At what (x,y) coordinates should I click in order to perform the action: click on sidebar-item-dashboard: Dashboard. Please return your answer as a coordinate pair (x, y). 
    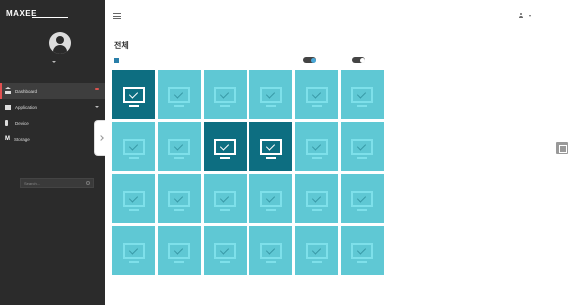
    Looking at the image, I should click on (52, 91).